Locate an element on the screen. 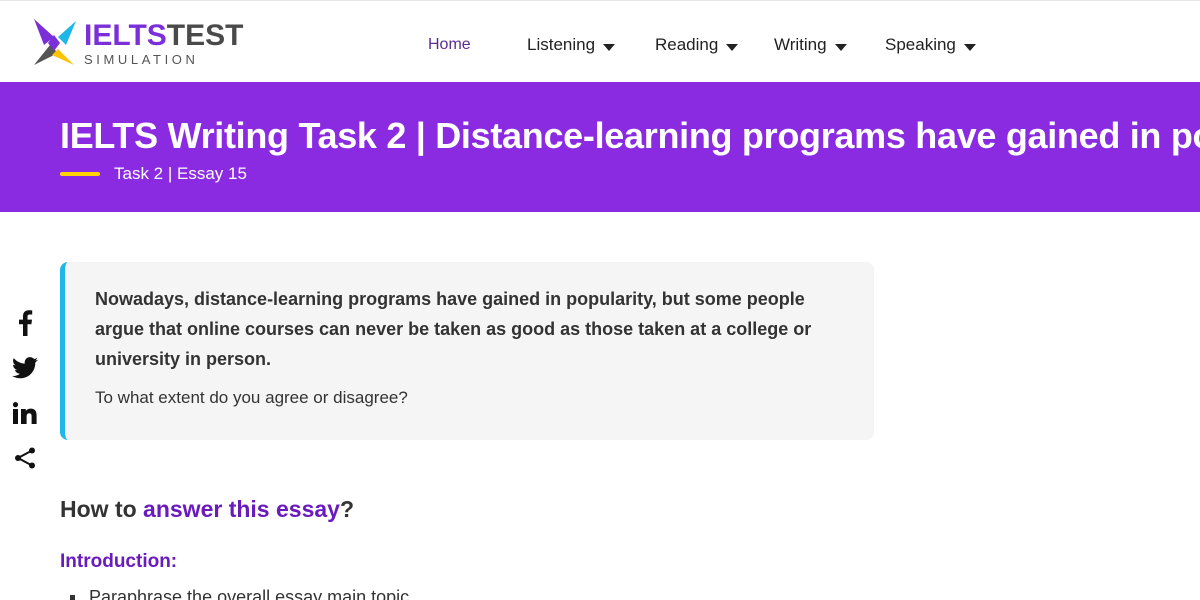  nav-home: Home is located at coordinates (449, 45).